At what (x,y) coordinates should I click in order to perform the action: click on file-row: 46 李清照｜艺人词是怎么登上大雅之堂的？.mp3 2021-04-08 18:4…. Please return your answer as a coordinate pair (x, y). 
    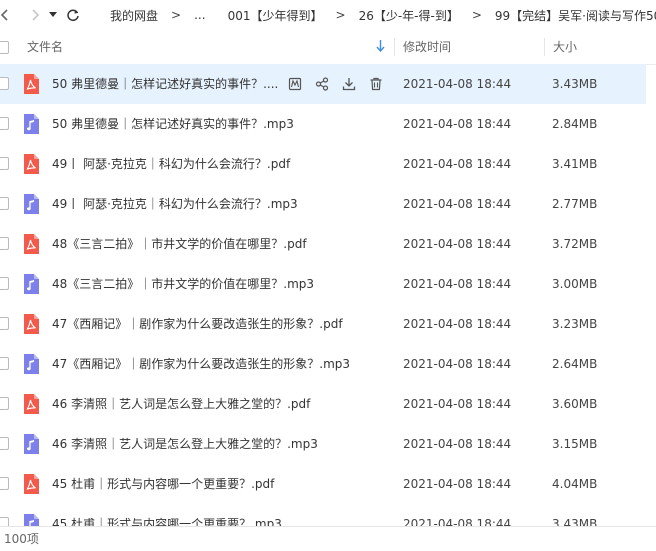
    Looking at the image, I should click on (323, 444).